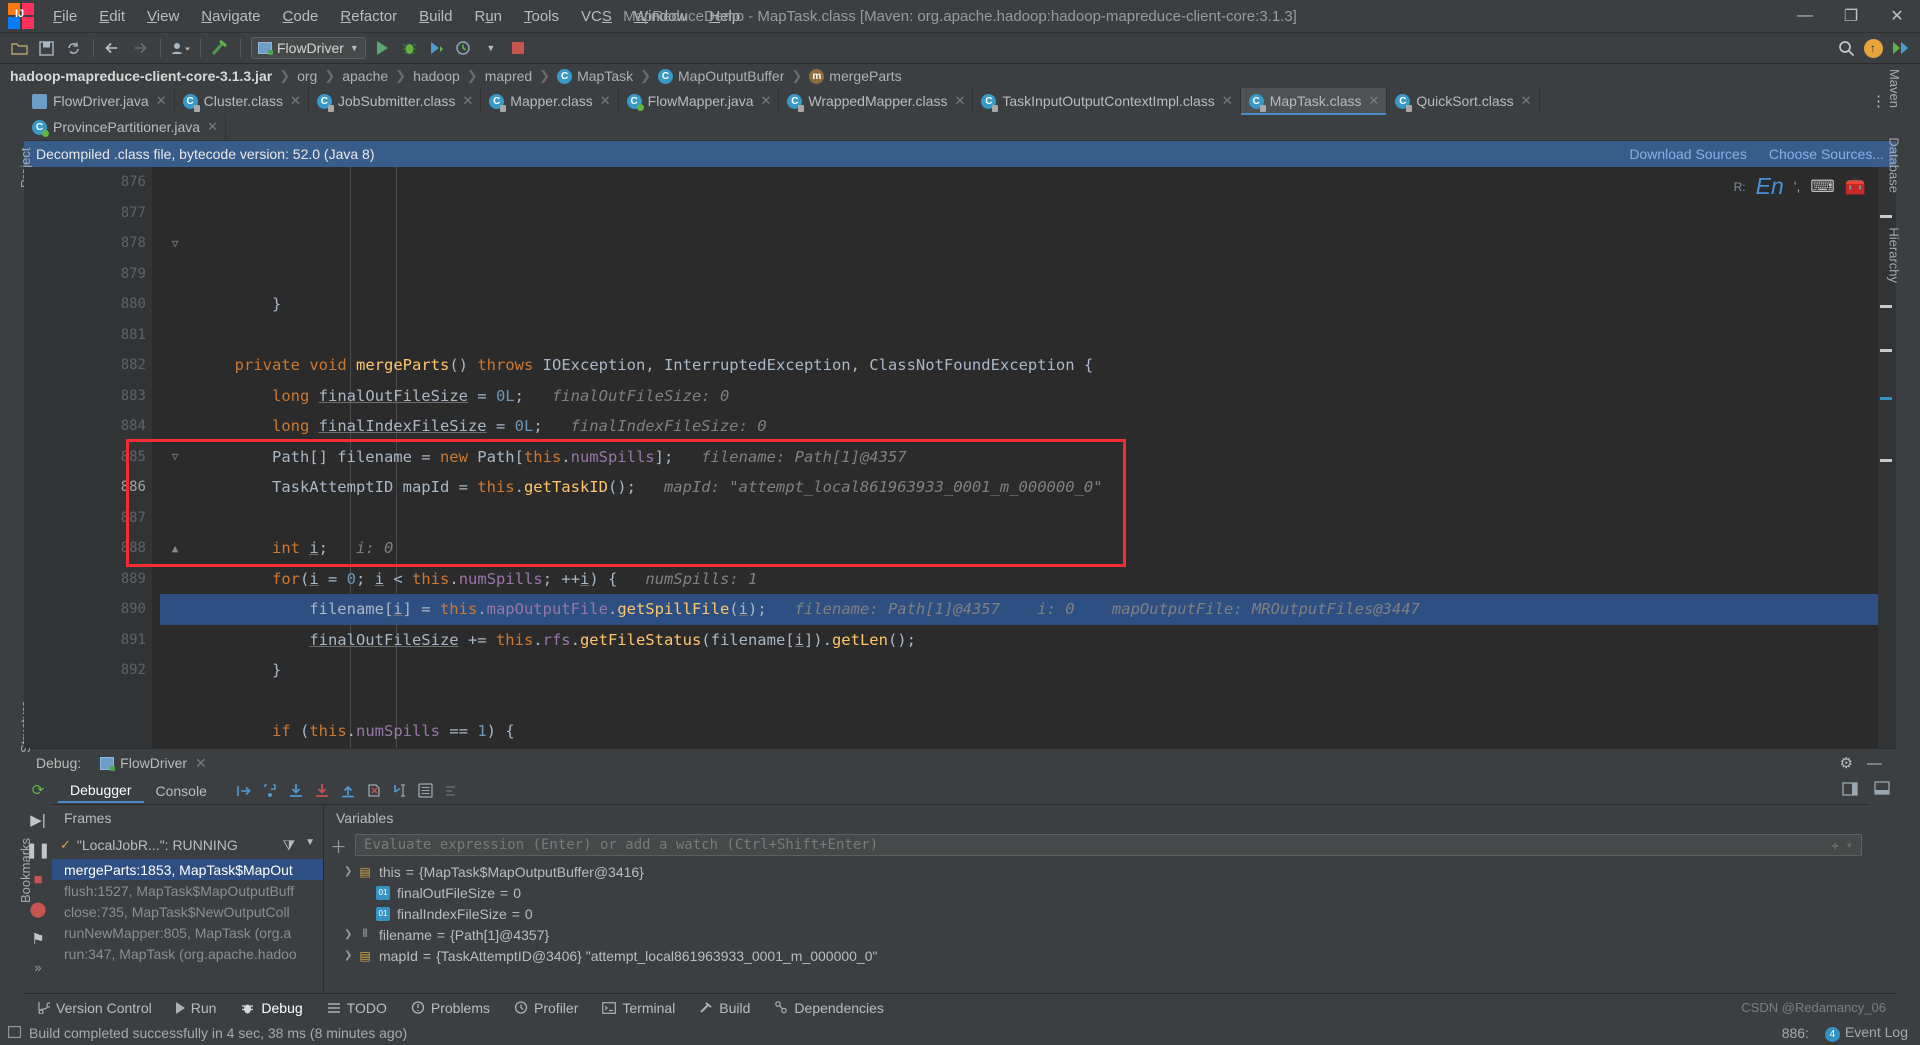 This screenshot has height=1045, width=1920. What do you see at coordinates (1805, 16) in the screenshot?
I see `minimize-button: —` at bounding box center [1805, 16].